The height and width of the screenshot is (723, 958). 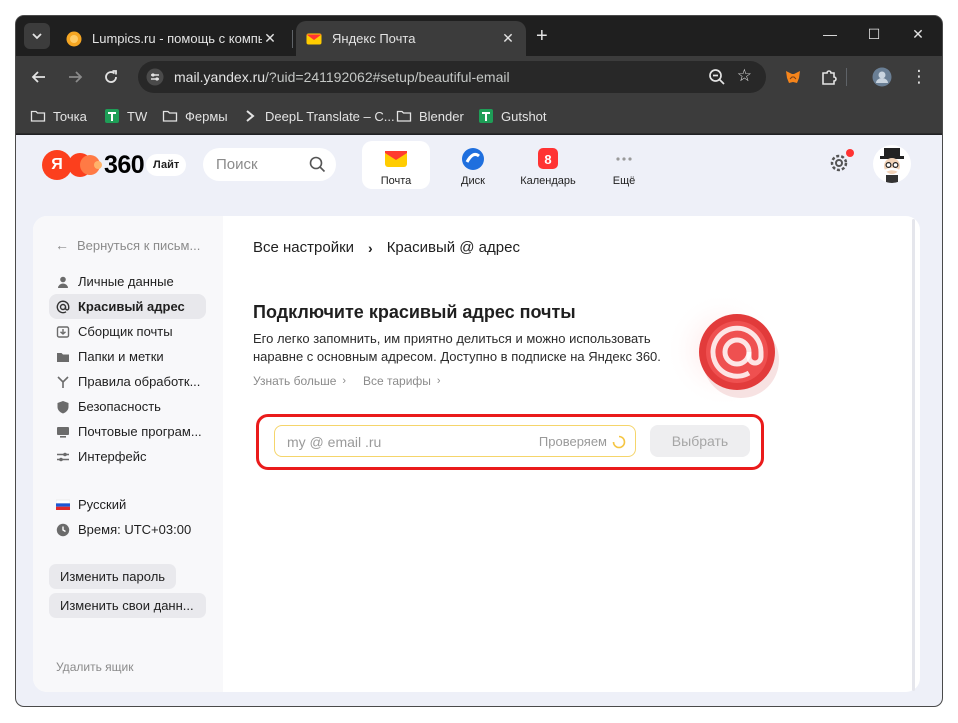 I want to click on bookmark-fermy: Фермы, so click(x=195, y=116).